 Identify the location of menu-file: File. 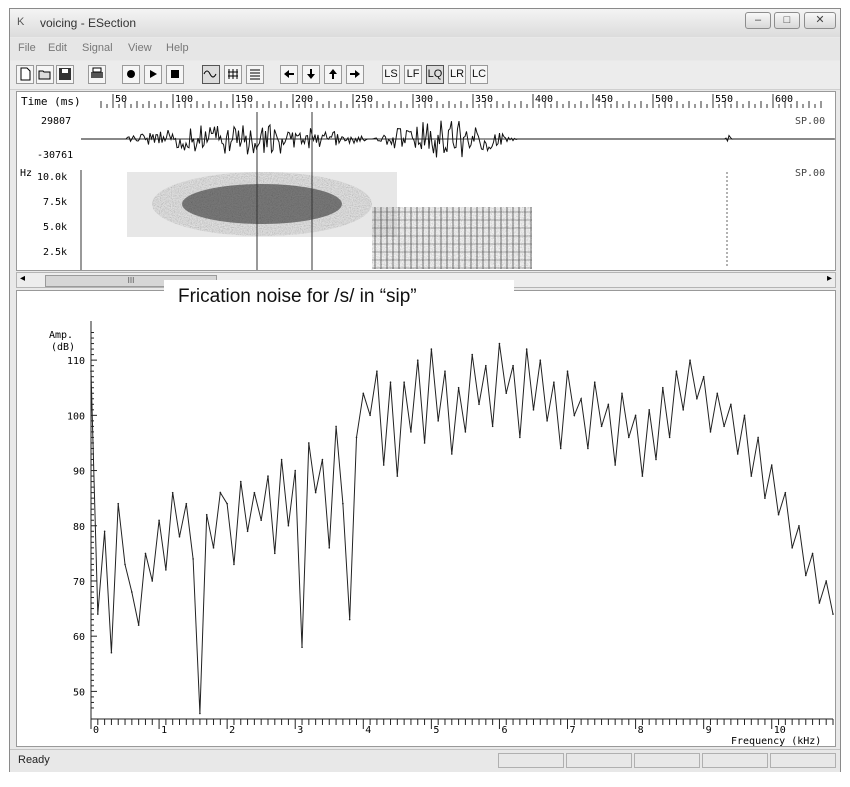
(27, 48).